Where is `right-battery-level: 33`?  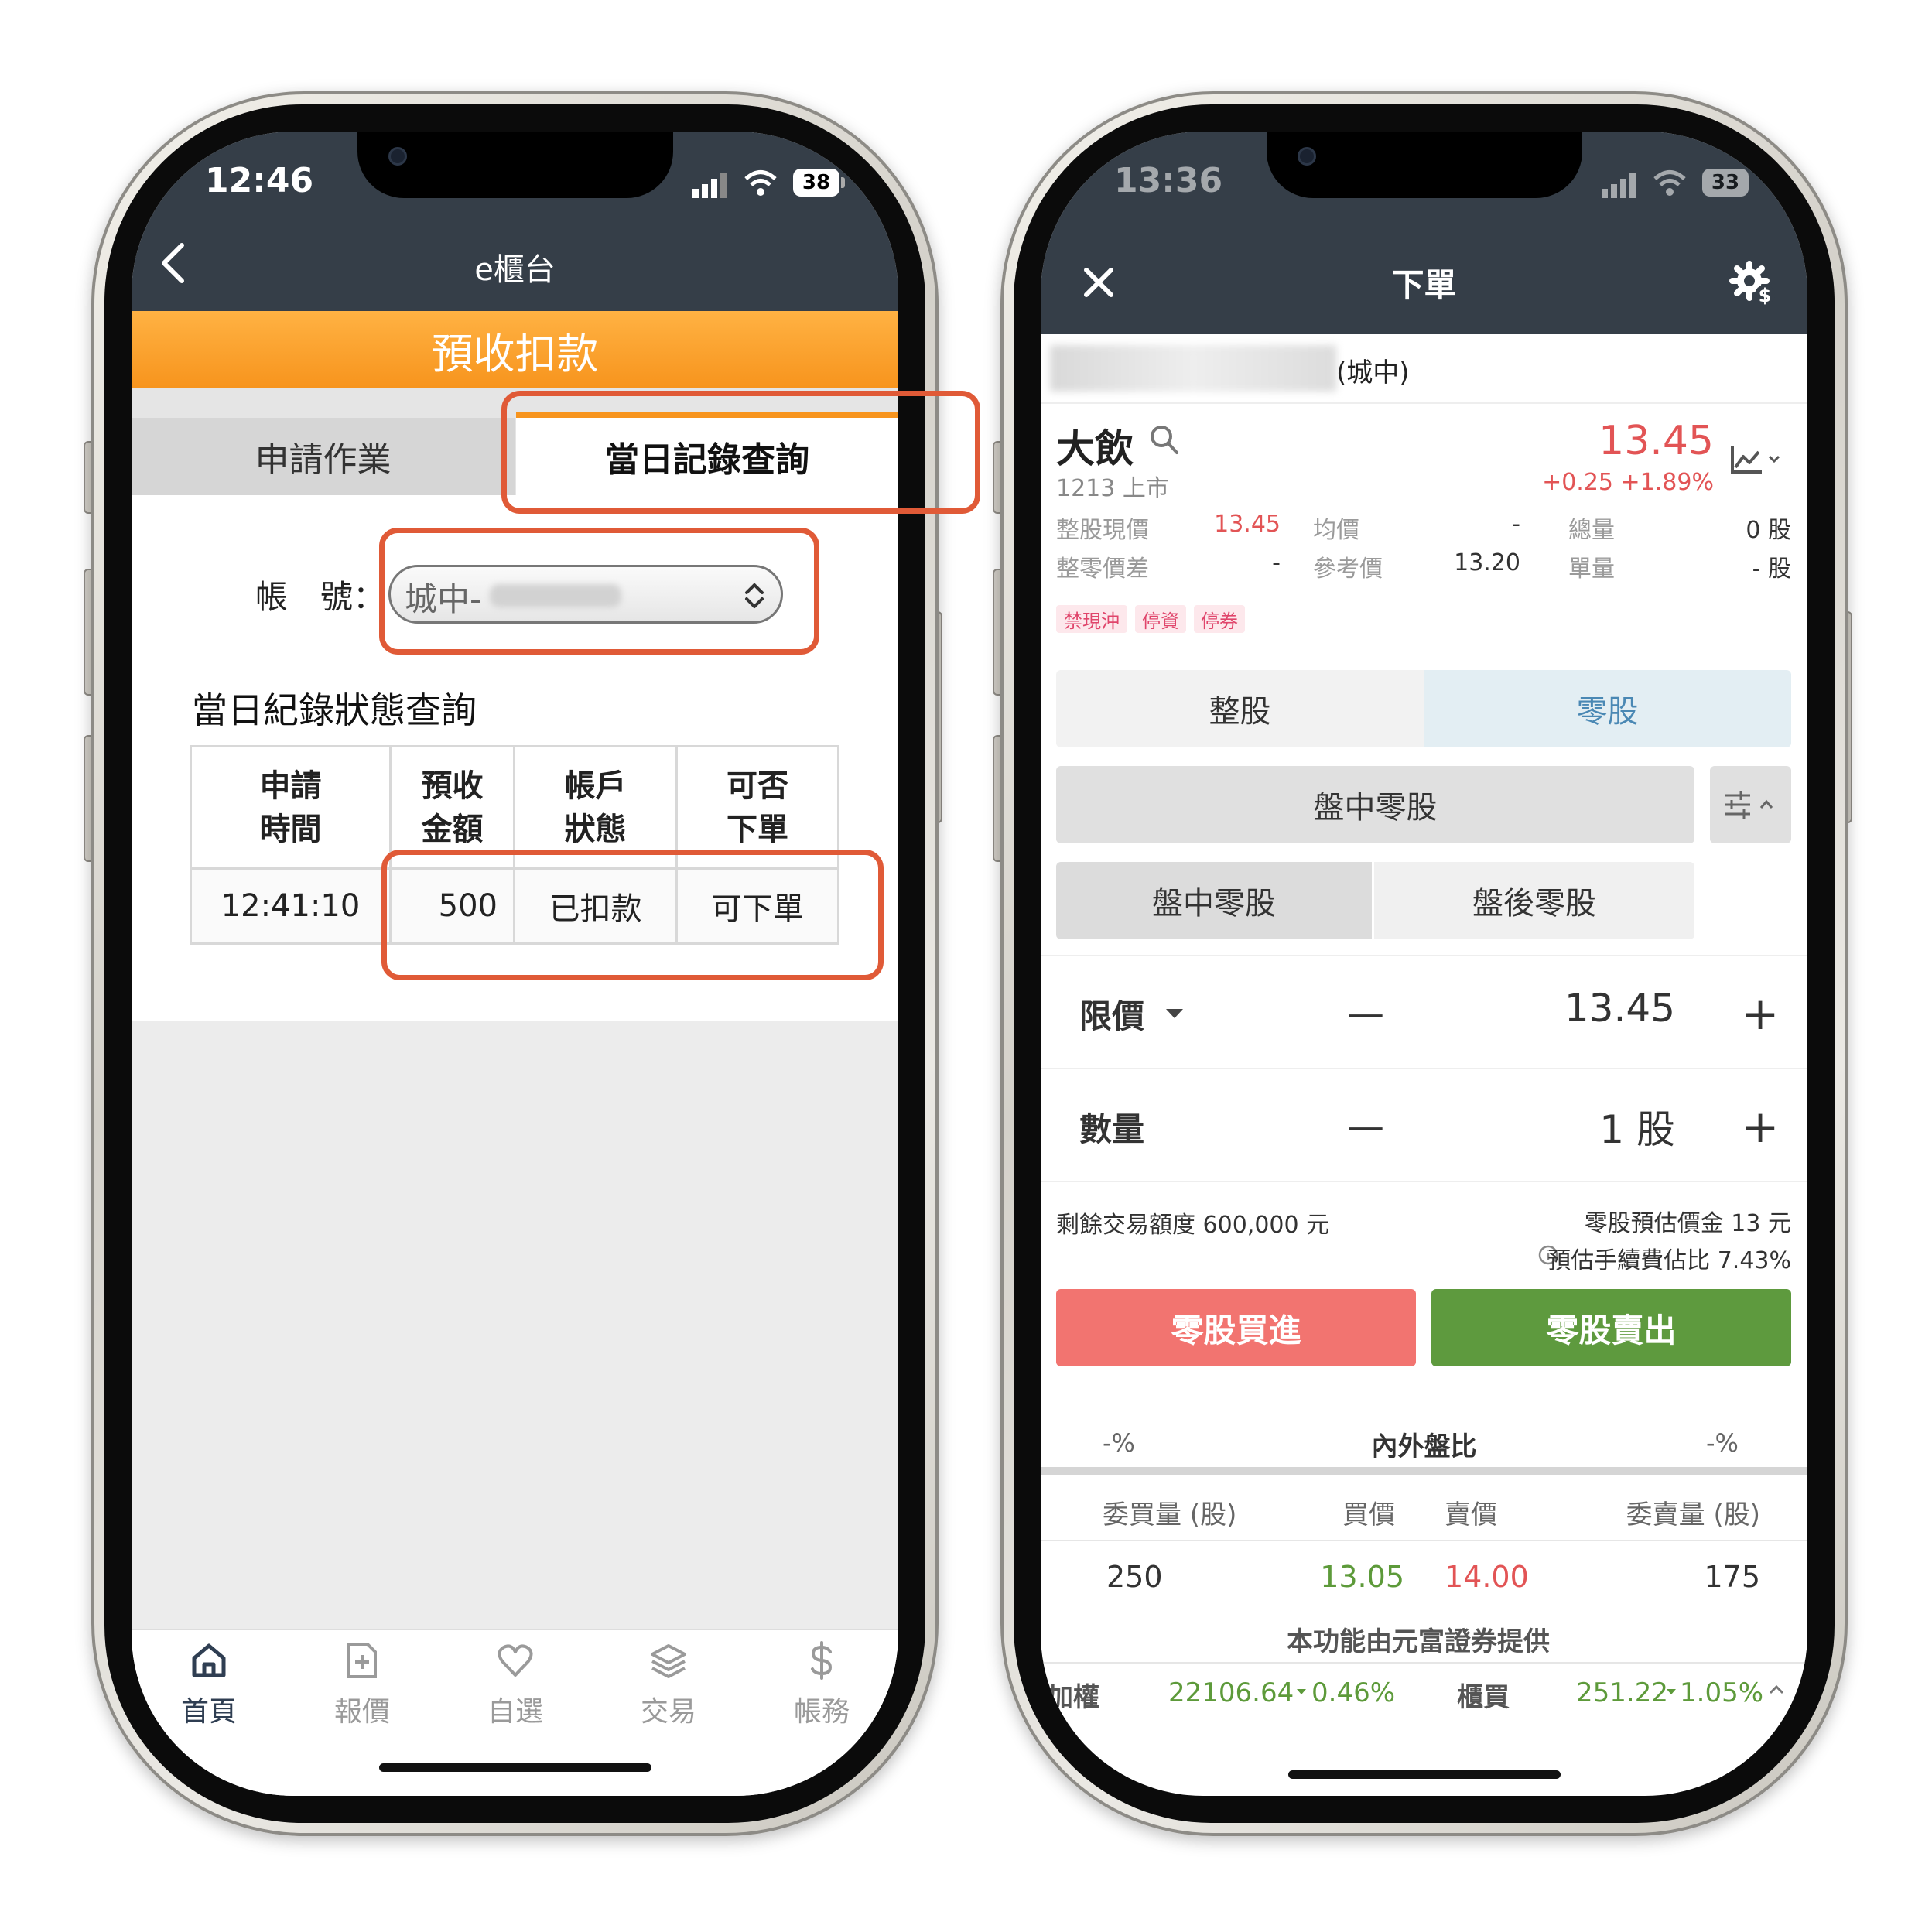 right-battery-level: 33 is located at coordinates (1726, 182).